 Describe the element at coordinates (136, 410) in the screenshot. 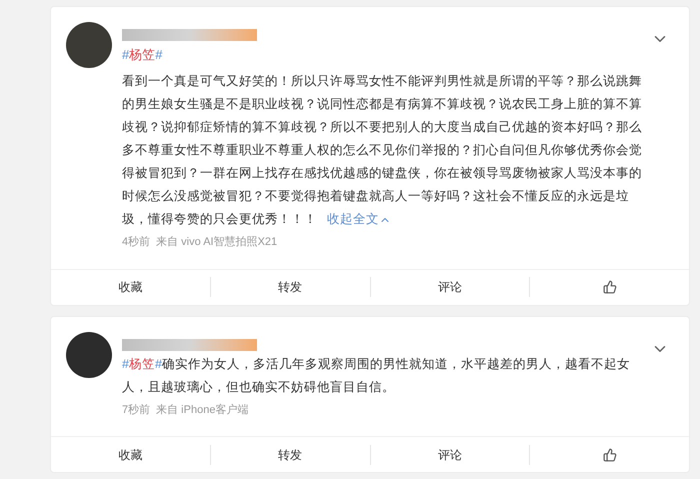

I see `post-time: 7秒前` at that location.